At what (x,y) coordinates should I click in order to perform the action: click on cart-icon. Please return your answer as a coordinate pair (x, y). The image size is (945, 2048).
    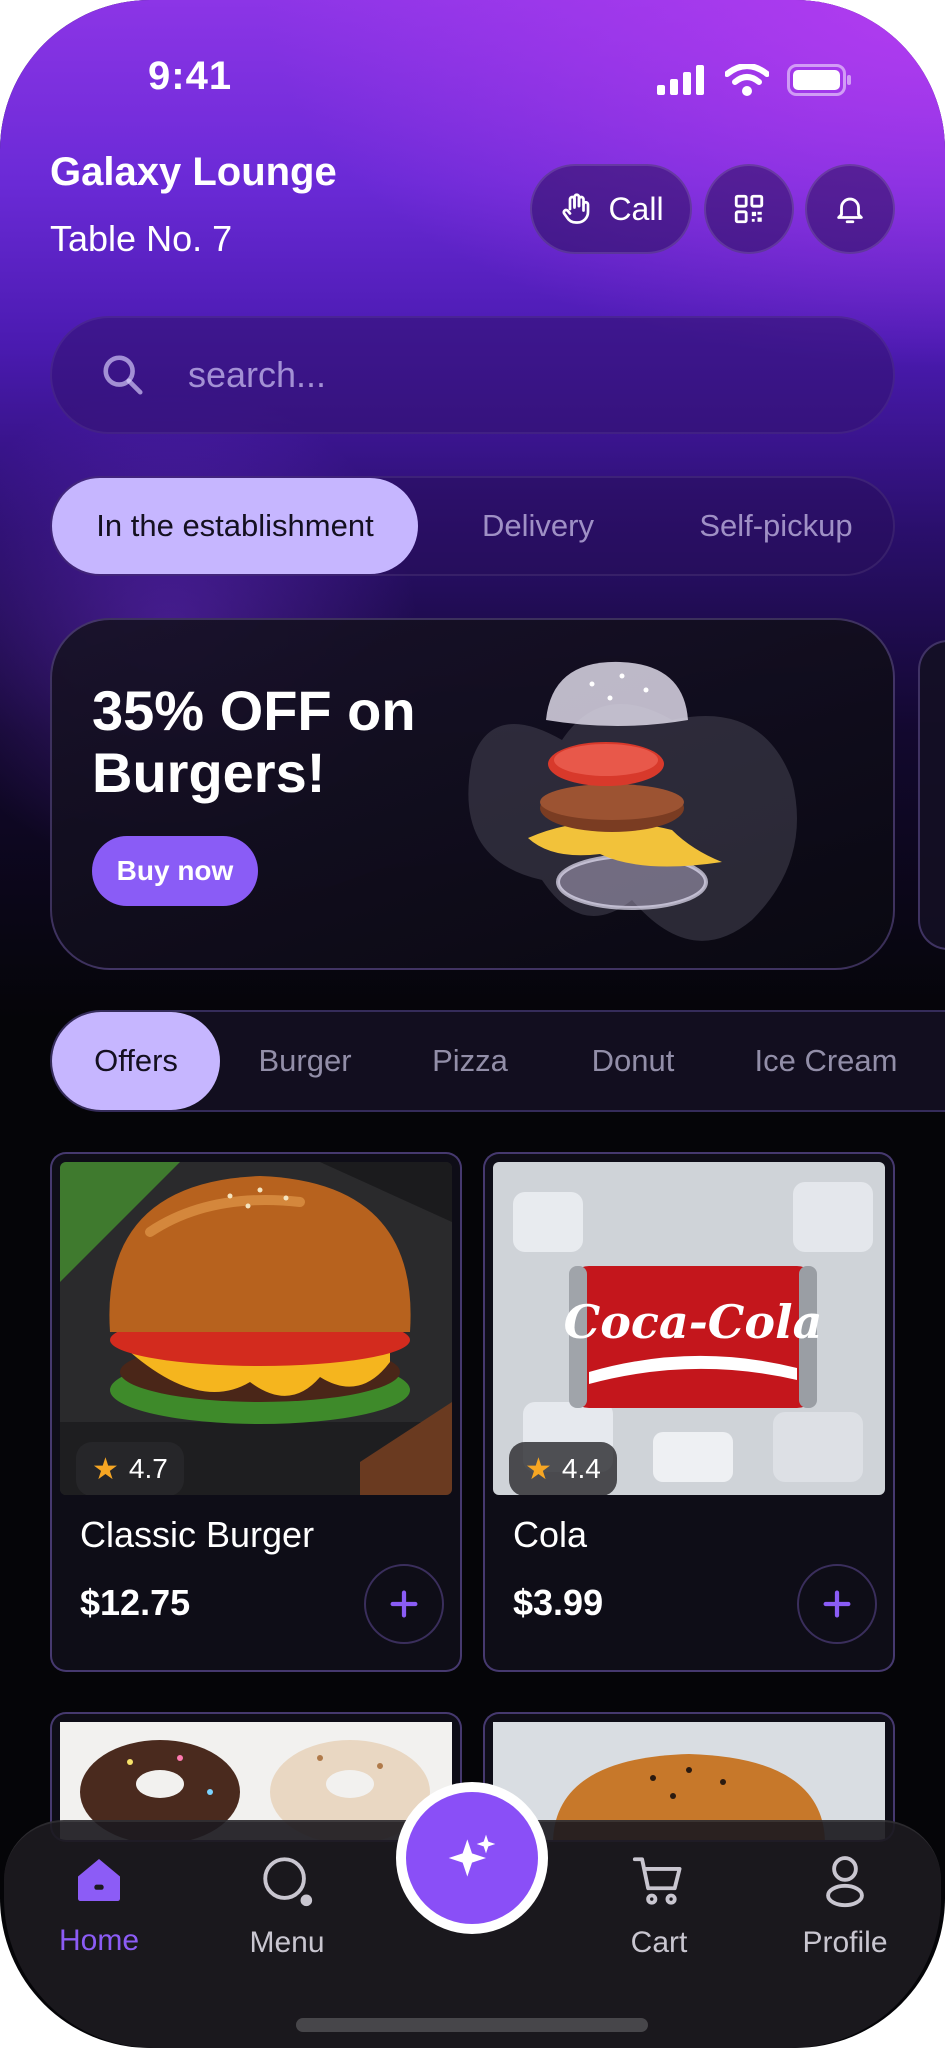
    Looking at the image, I should click on (657, 1881).